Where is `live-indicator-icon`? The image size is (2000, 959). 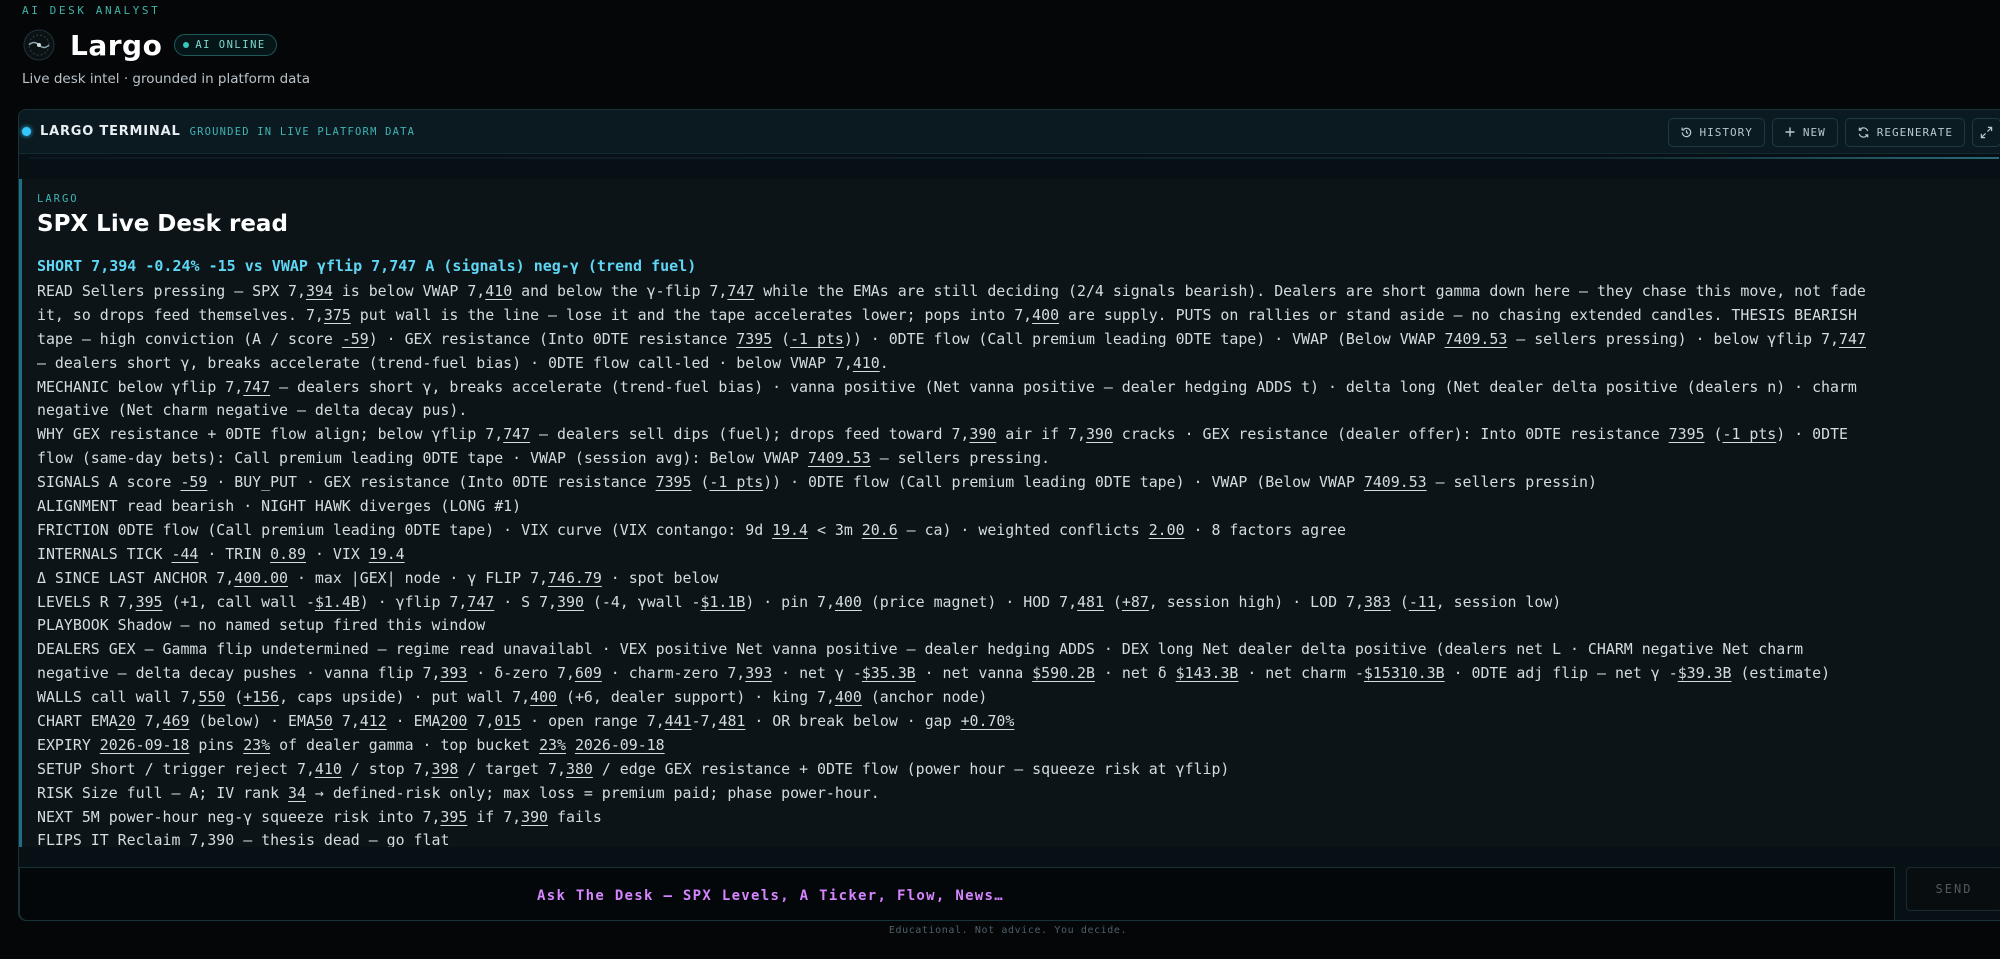 live-indicator-icon is located at coordinates (26, 131).